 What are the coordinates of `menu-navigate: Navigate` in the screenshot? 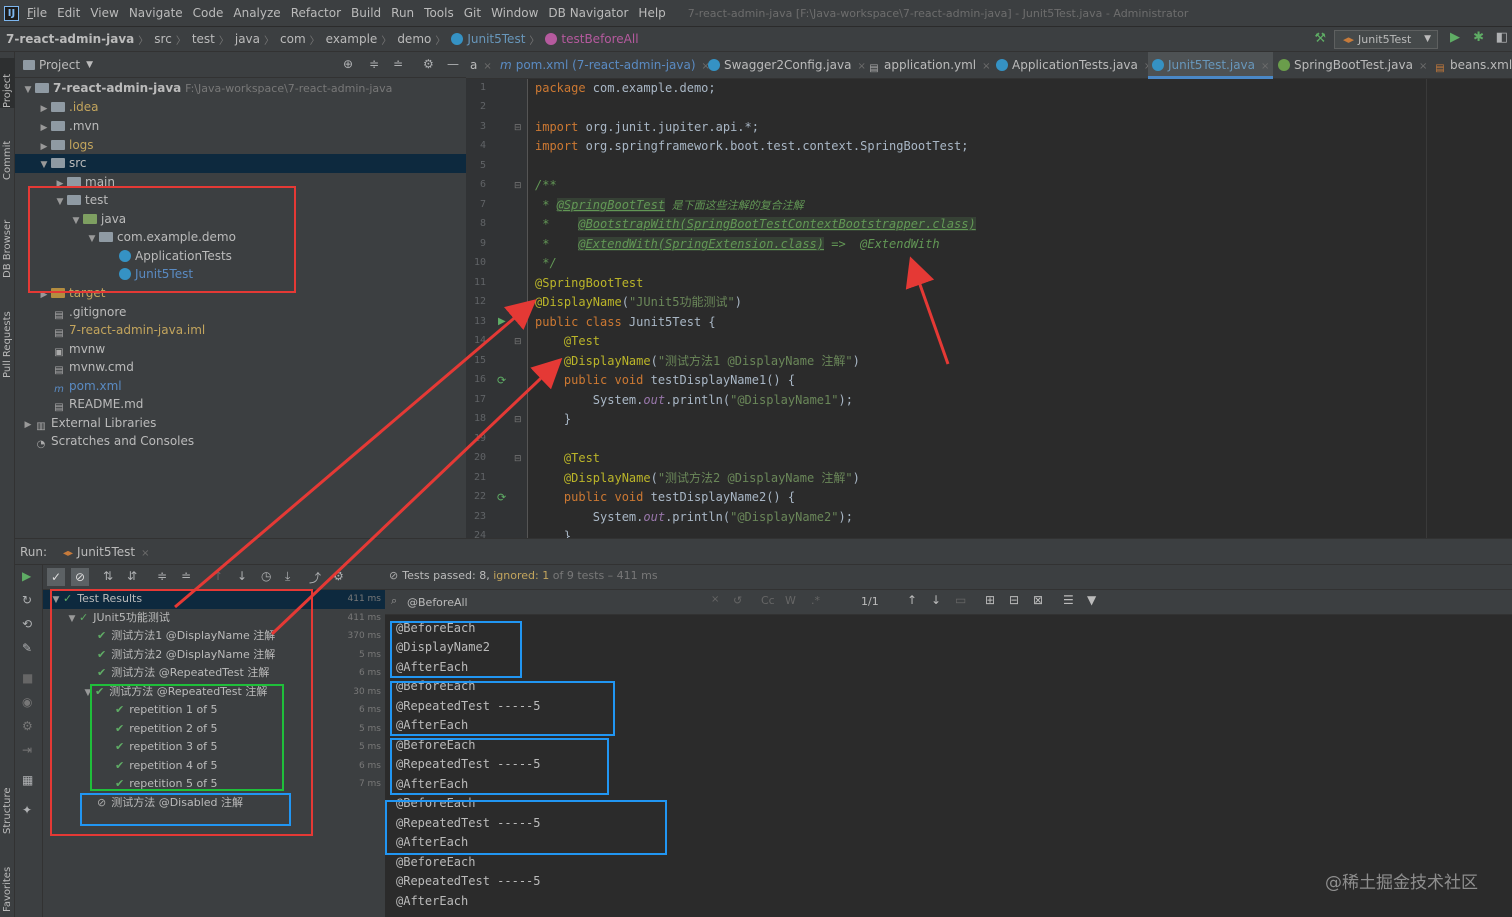 It's located at (156, 13).